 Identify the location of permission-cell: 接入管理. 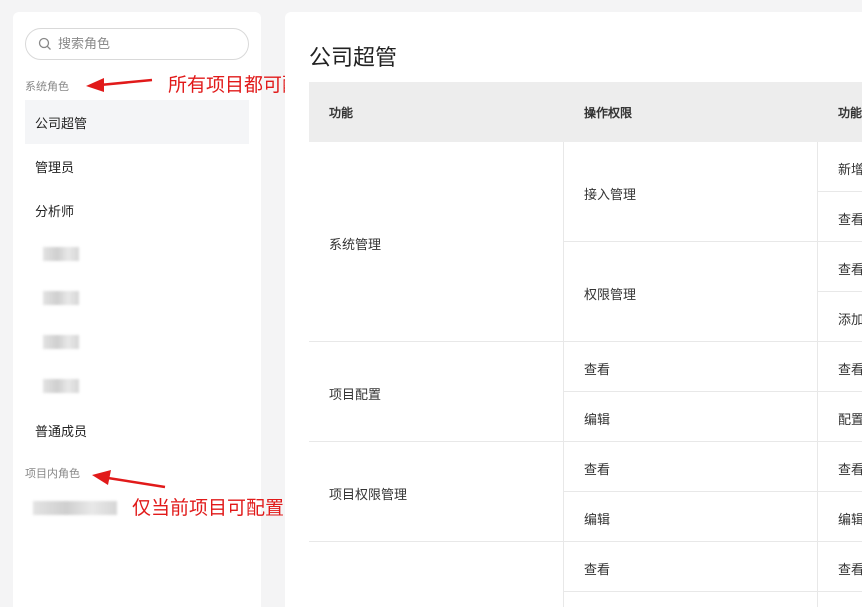
(610, 195).